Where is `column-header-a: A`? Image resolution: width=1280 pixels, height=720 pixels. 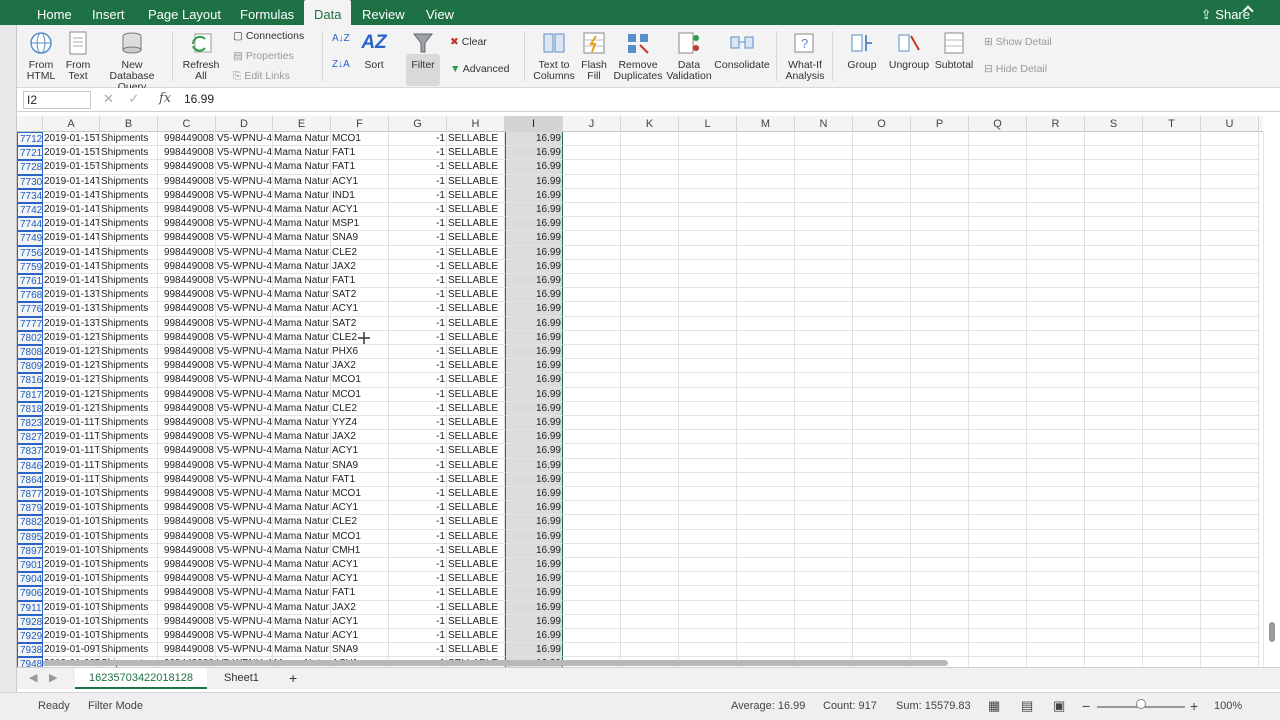 column-header-a: A is located at coordinates (71, 124).